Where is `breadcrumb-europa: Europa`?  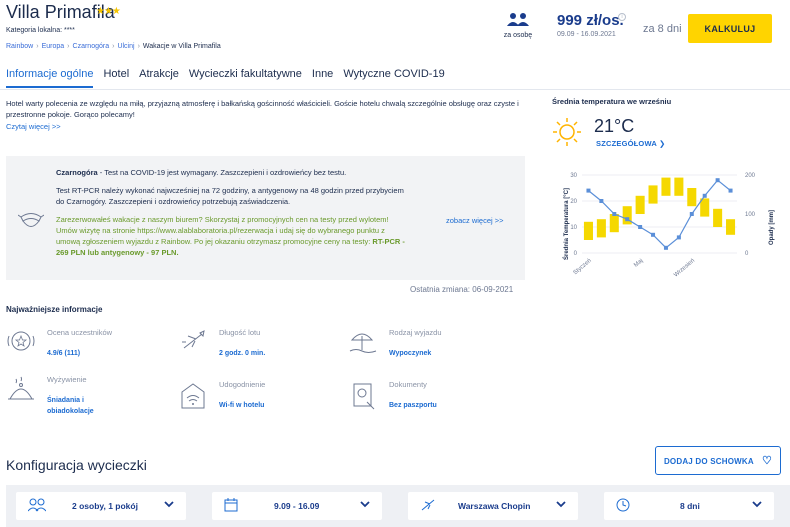
breadcrumb-europa: Europa is located at coordinates (53, 46).